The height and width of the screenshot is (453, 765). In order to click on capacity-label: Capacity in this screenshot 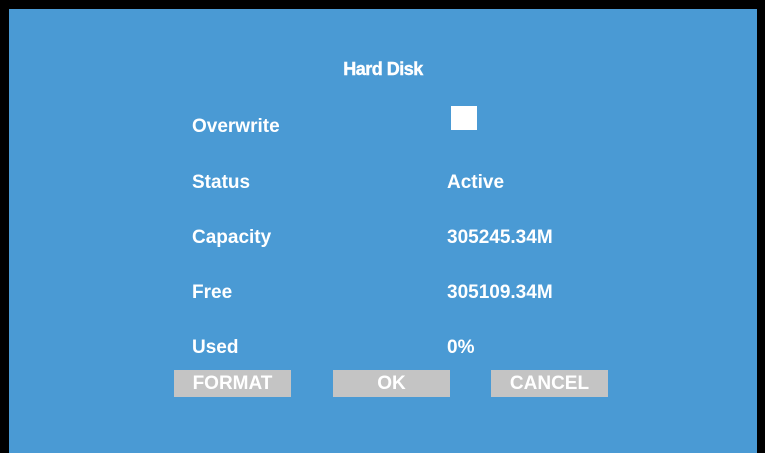, I will do `click(232, 237)`.